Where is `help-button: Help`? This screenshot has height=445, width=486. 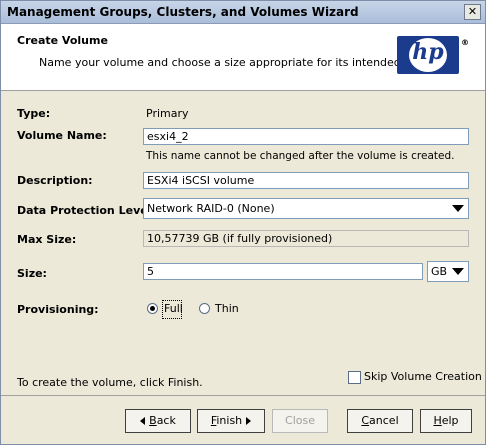 help-button: Help is located at coordinates (446, 421).